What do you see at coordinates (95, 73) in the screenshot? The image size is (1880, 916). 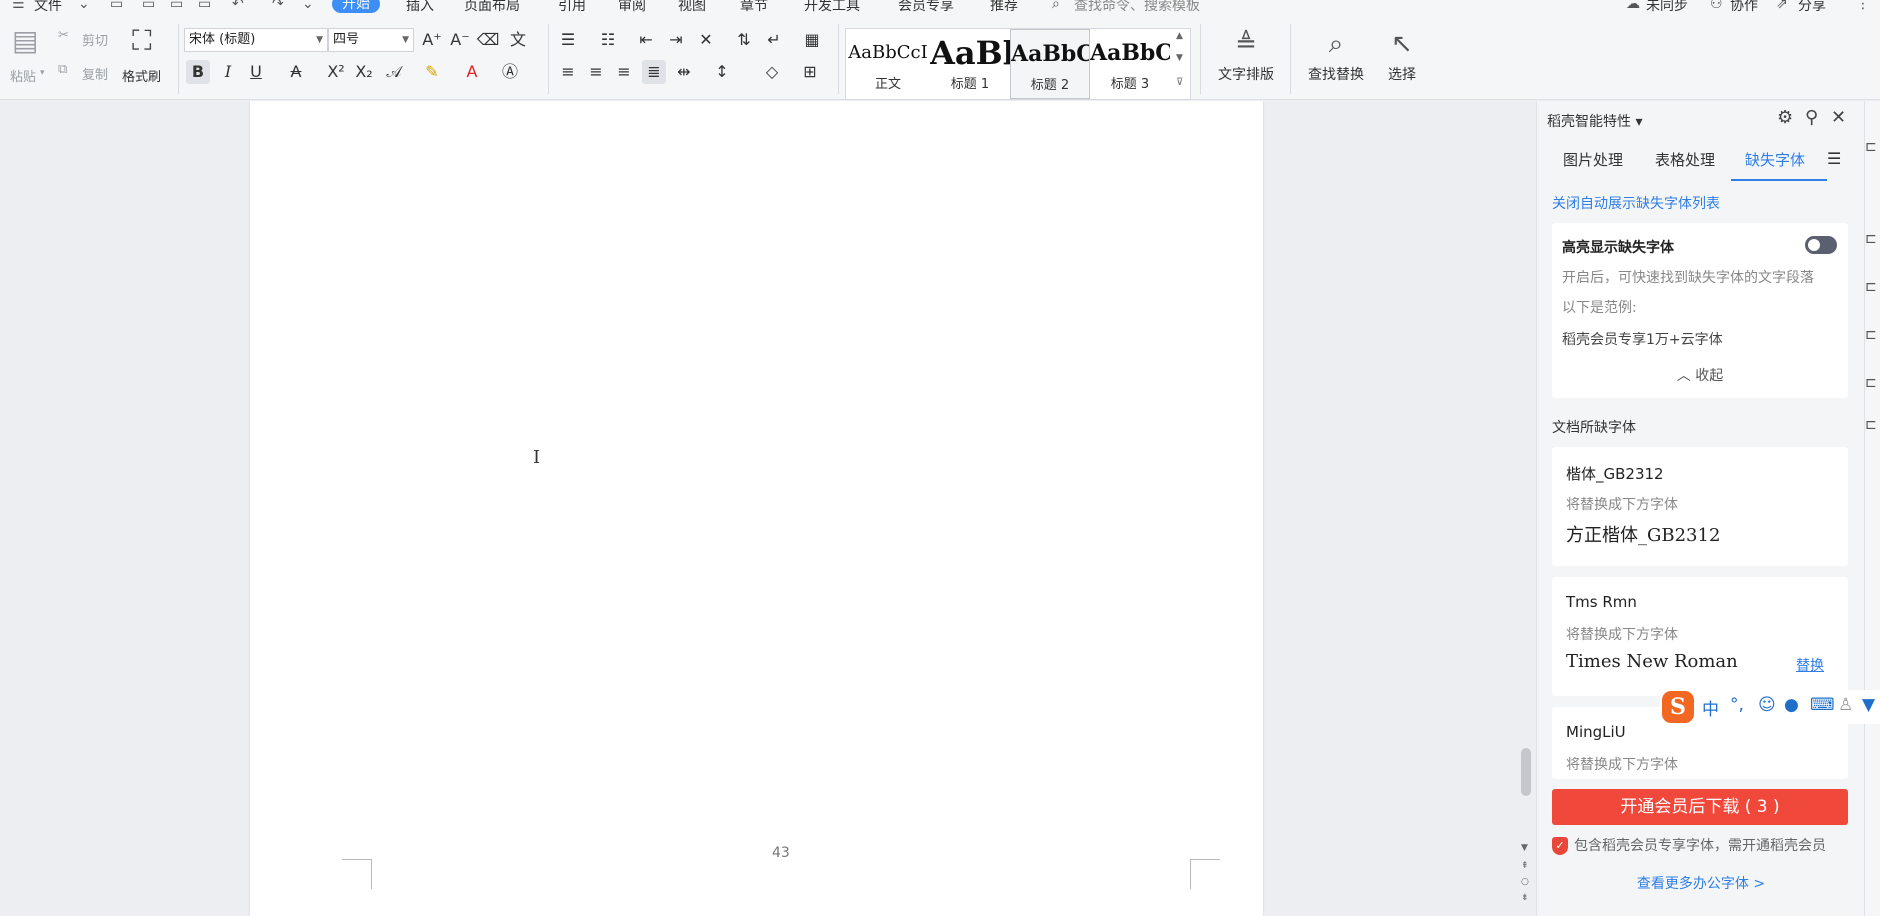 I see `copy-button: 复制` at bounding box center [95, 73].